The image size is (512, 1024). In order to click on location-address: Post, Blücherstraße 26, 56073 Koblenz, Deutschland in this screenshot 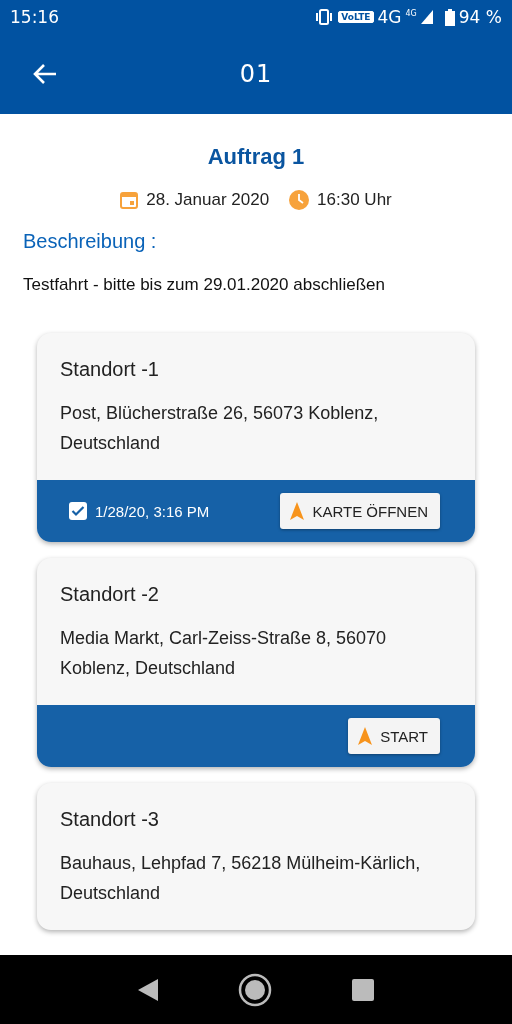, I will do `click(219, 428)`.